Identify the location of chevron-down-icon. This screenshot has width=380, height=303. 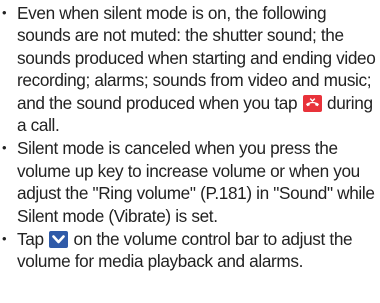
(59, 240).